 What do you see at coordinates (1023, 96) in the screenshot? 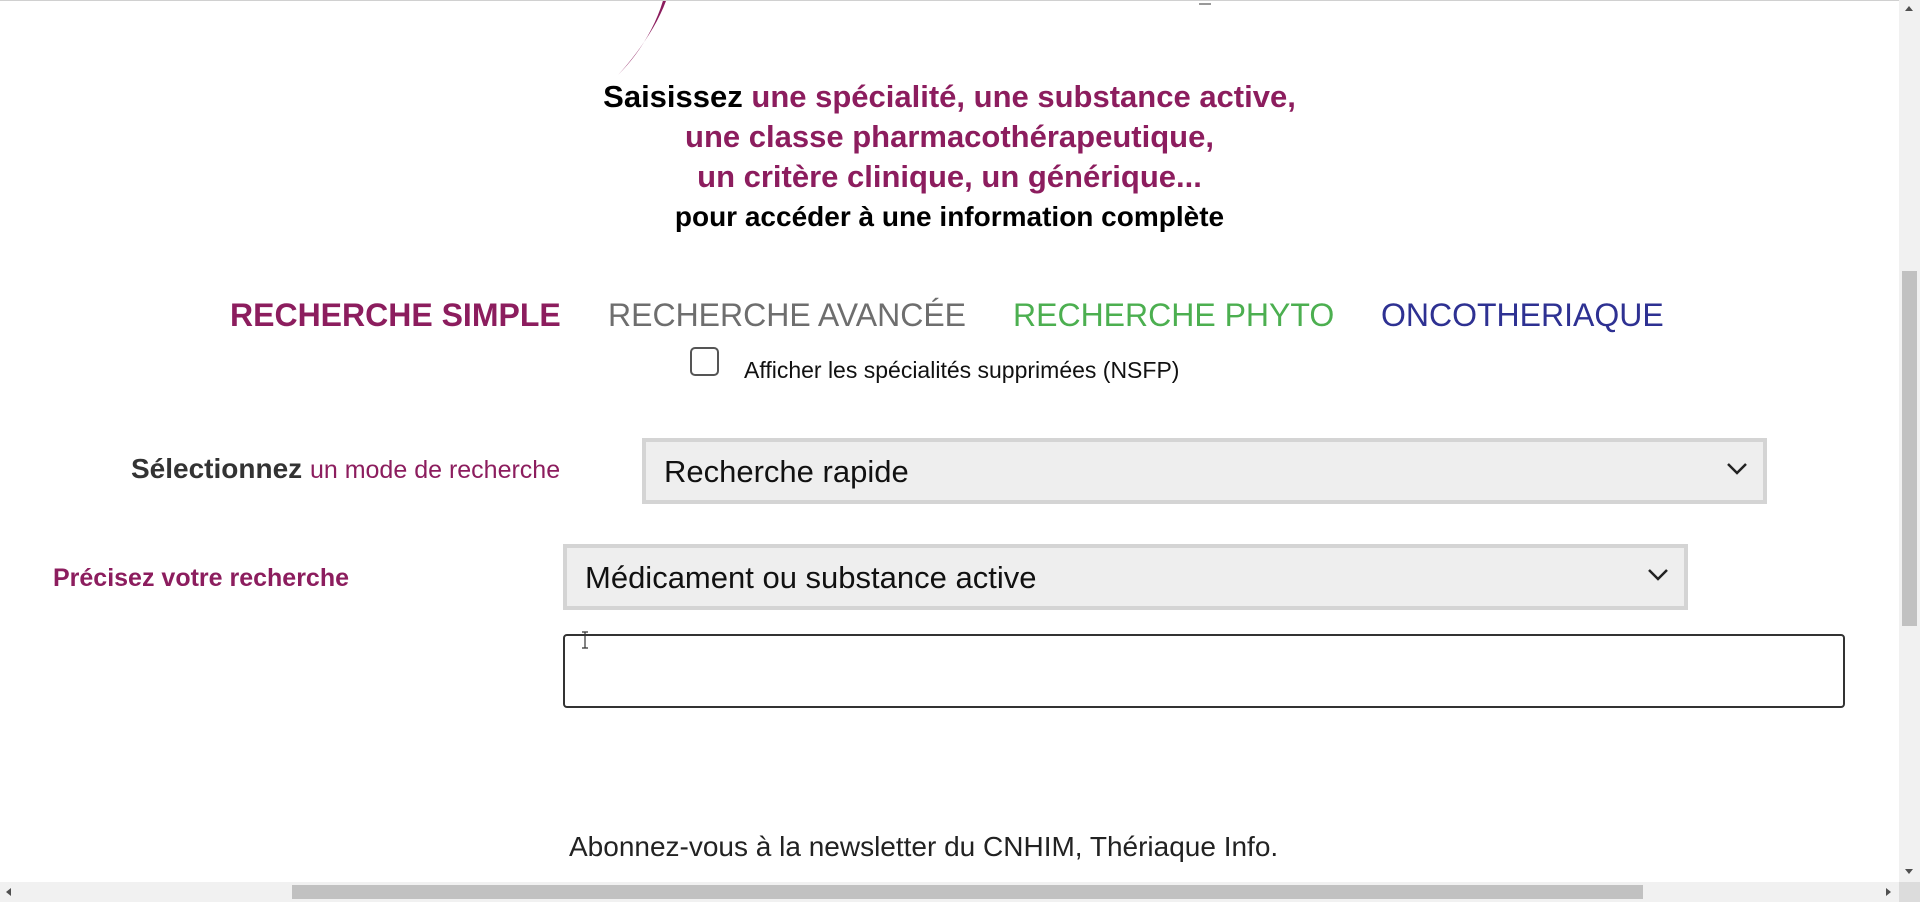
I see `intro-line-1-text: une spécialité, une substance active,` at bounding box center [1023, 96].